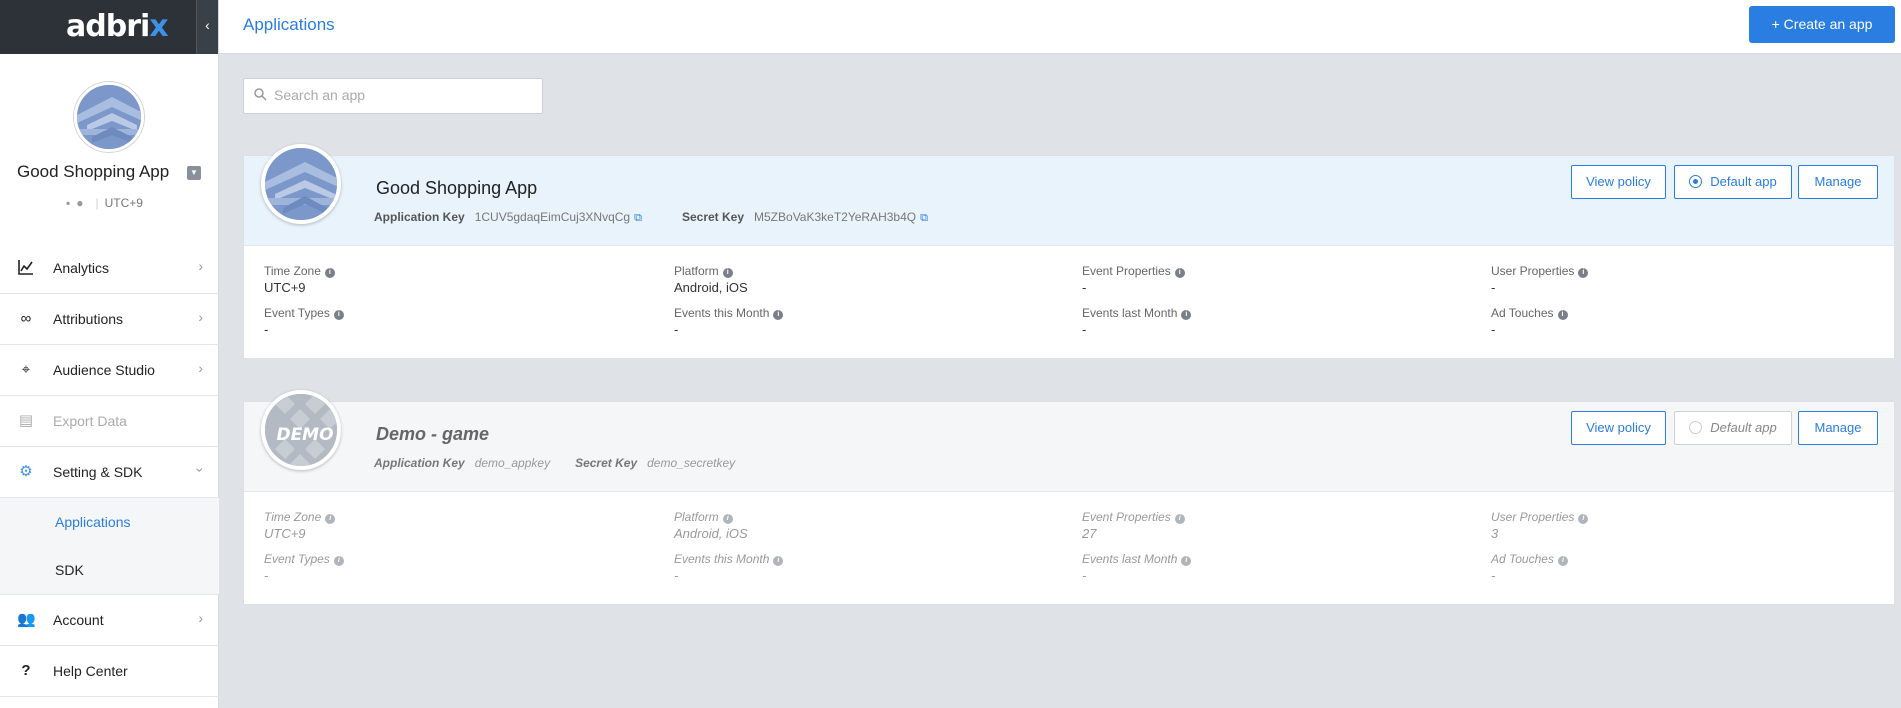 The image size is (1901, 708). I want to click on users-icon: 👥, so click(26, 619).